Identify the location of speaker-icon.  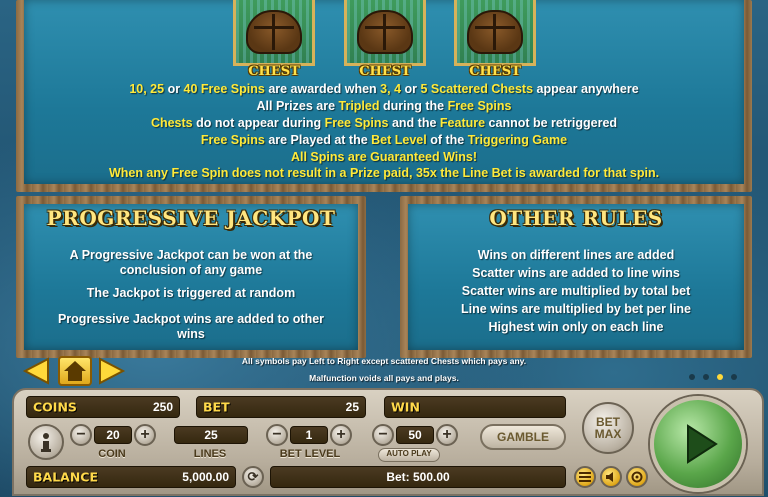
(609, 477).